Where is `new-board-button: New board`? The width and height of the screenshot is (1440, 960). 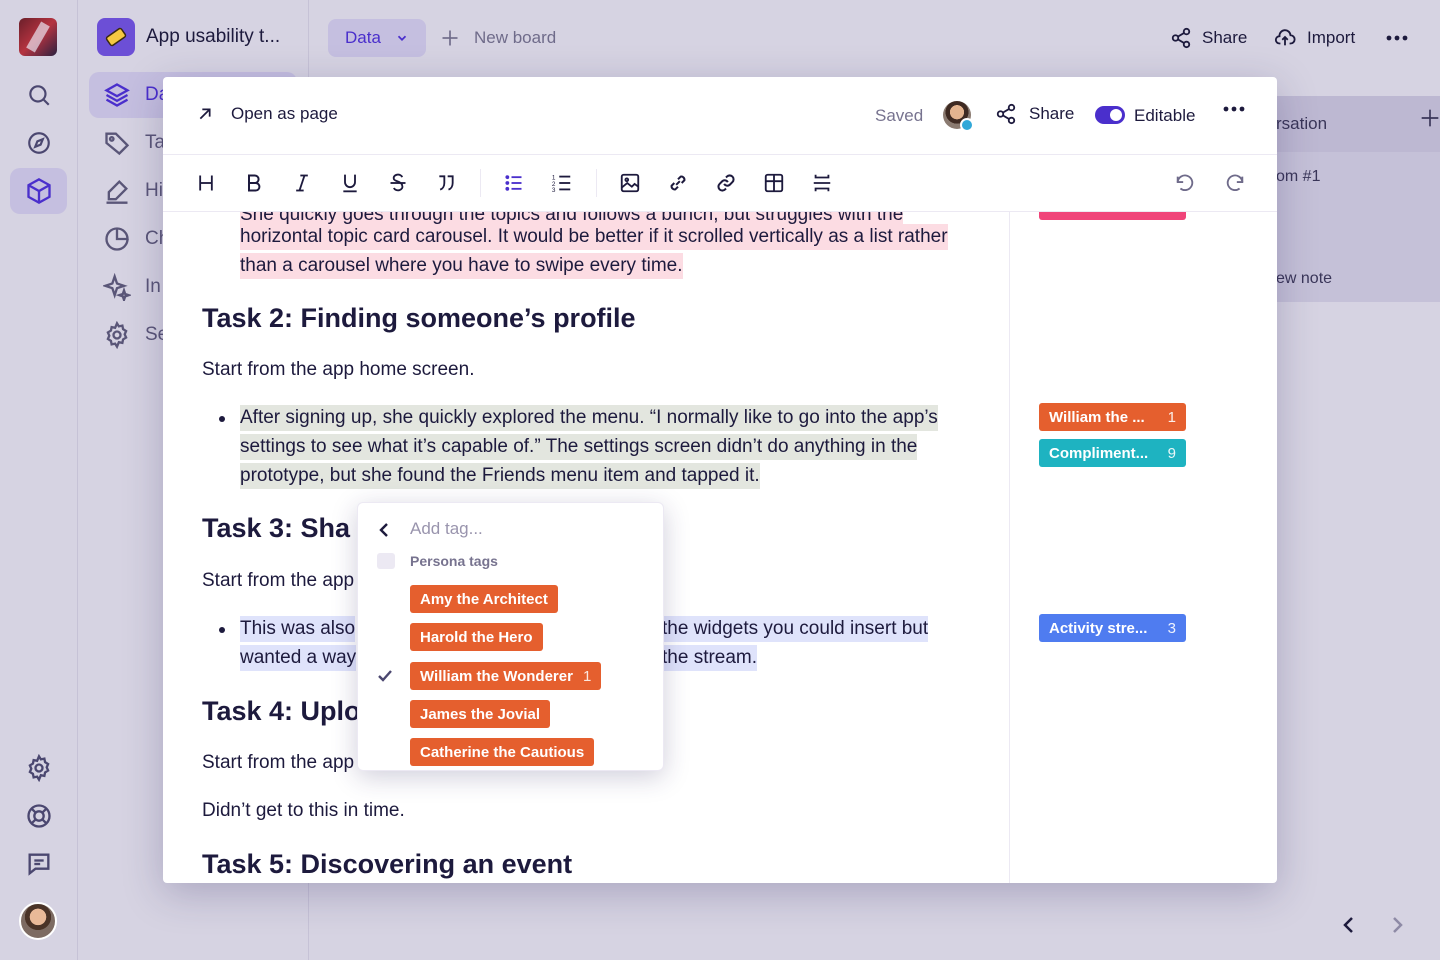
new-board-button: New board is located at coordinates (498, 38).